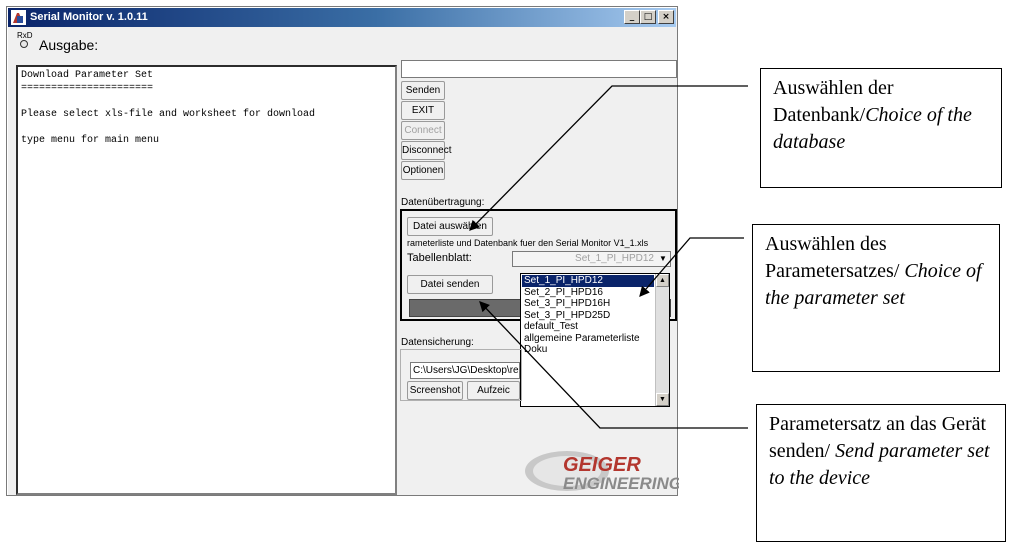 The image size is (1027, 542). Describe the element at coordinates (450, 226) in the screenshot. I see `choose-file-button: Datei auswählen` at that location.